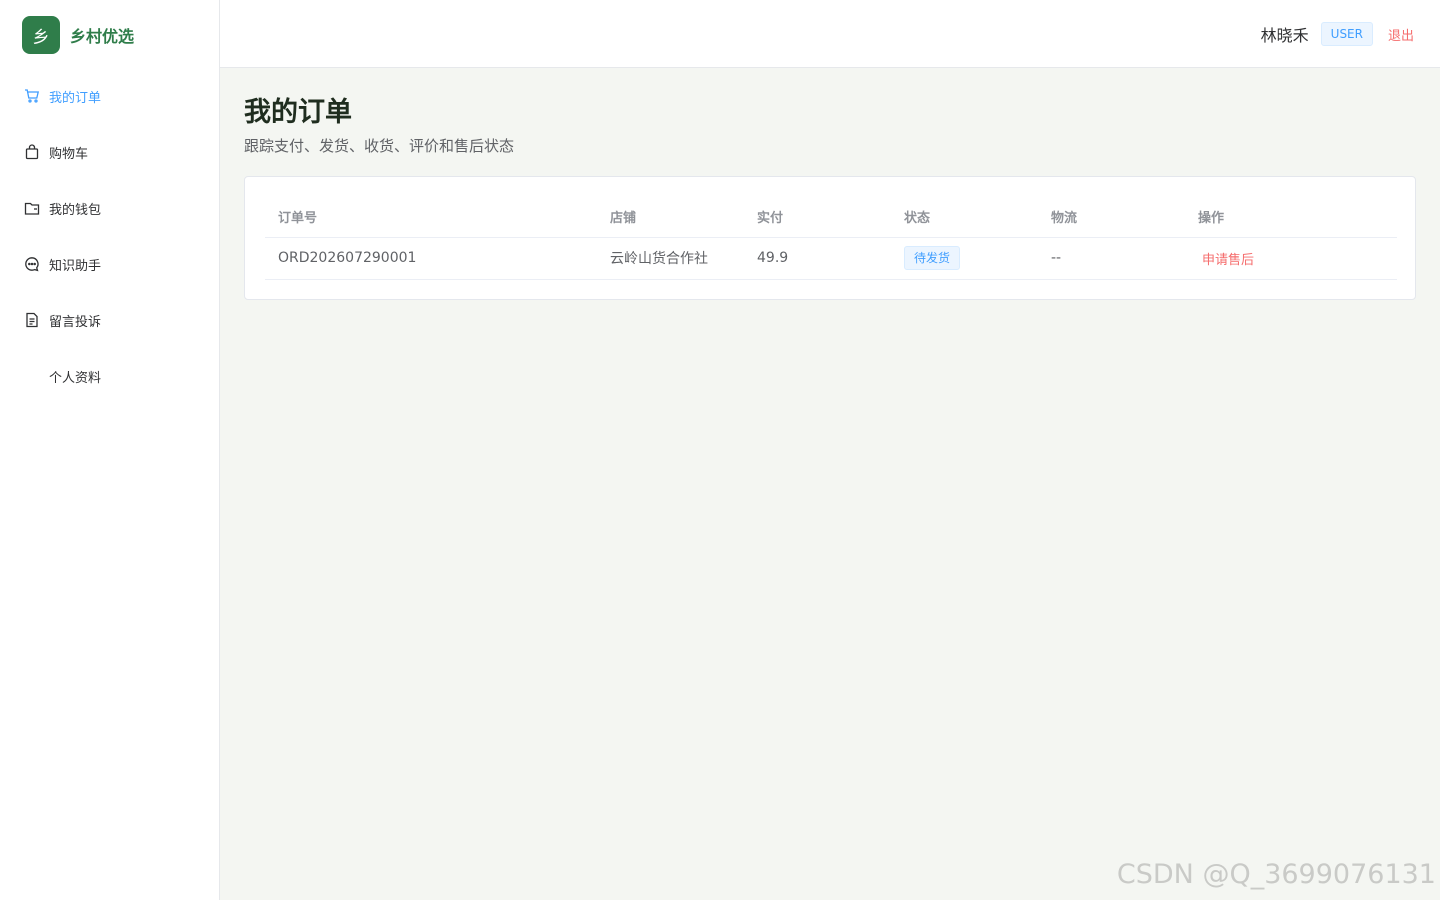  I want to click on table-row: ORD202607290001 云岭山货合作社 49.9 待发货 -- 申请售后, so click(831, 258).